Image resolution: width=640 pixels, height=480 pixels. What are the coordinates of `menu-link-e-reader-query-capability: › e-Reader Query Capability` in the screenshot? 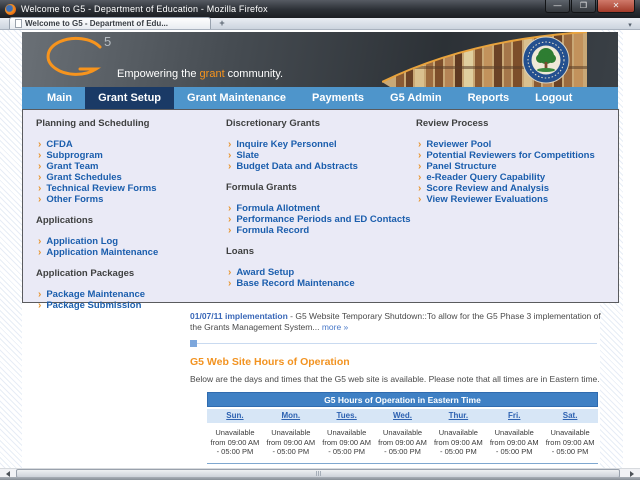 It's located at (512, 177).